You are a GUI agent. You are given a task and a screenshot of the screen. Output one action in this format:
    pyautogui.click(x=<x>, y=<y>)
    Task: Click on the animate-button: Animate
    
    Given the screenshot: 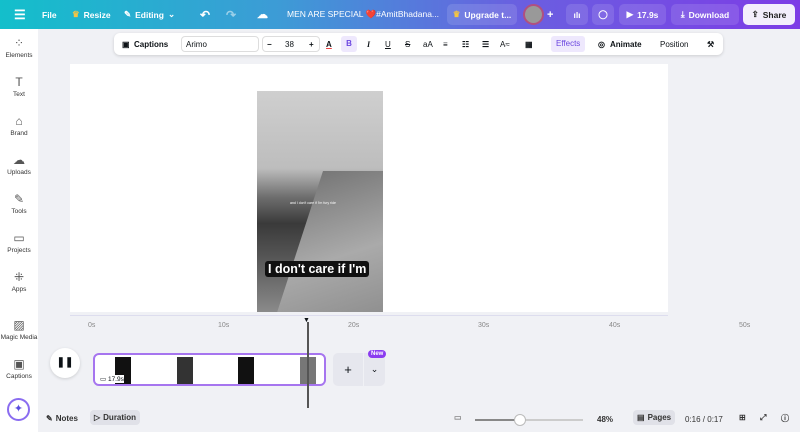 What is the action you would take?
    pyautogui.click(x=626, y=44)
    